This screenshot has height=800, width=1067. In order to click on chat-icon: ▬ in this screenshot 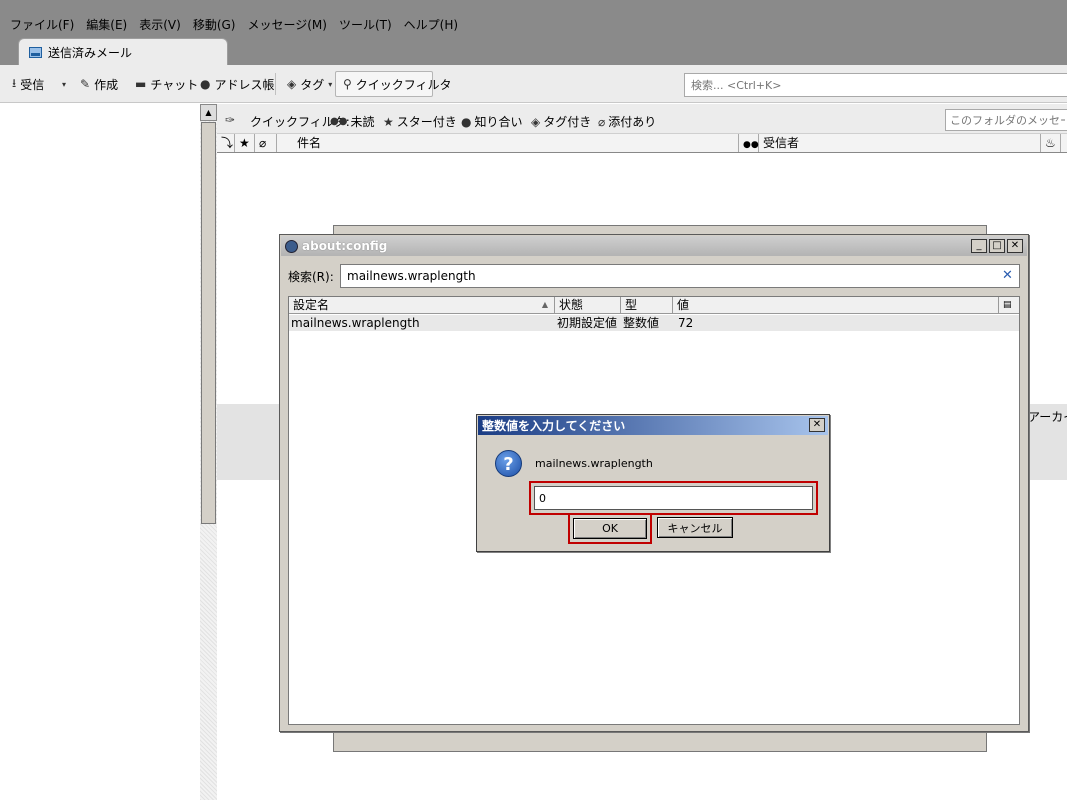, I will do `click(141, 84)`.